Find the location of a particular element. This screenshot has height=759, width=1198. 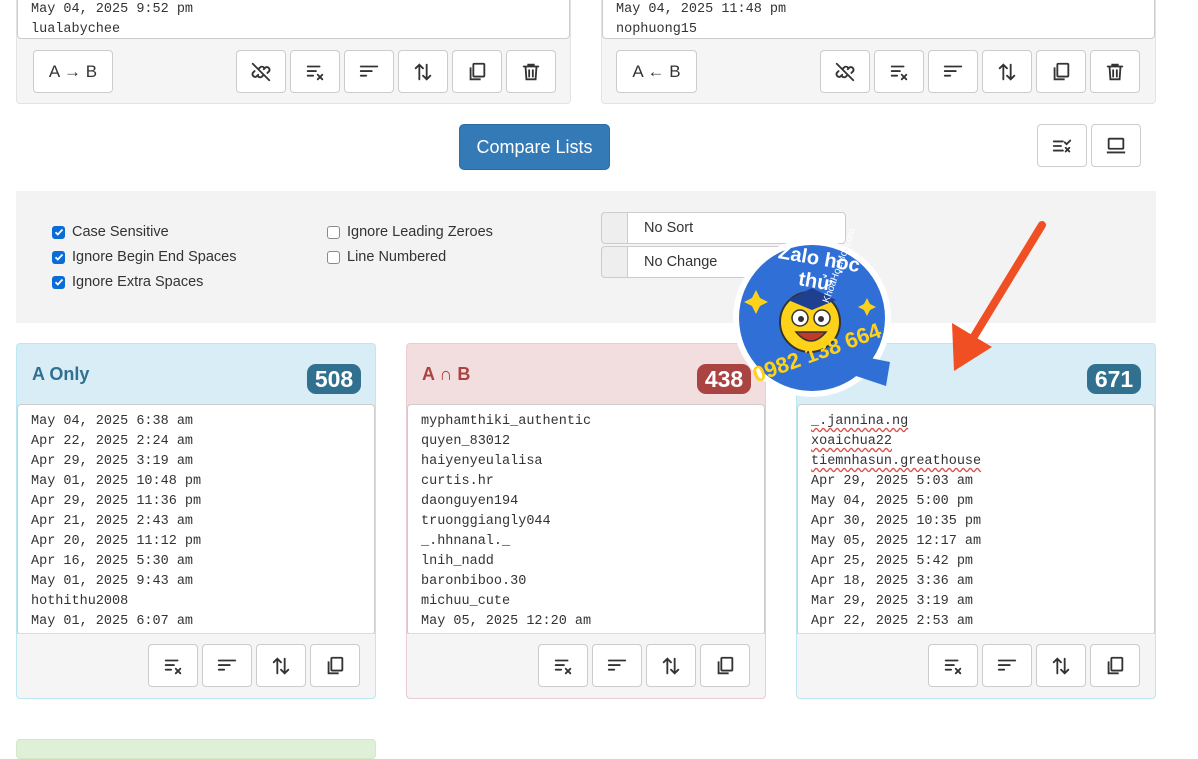

list-line: Apr 30, 2025 10:35 pm is located at coordinates (896, 521).